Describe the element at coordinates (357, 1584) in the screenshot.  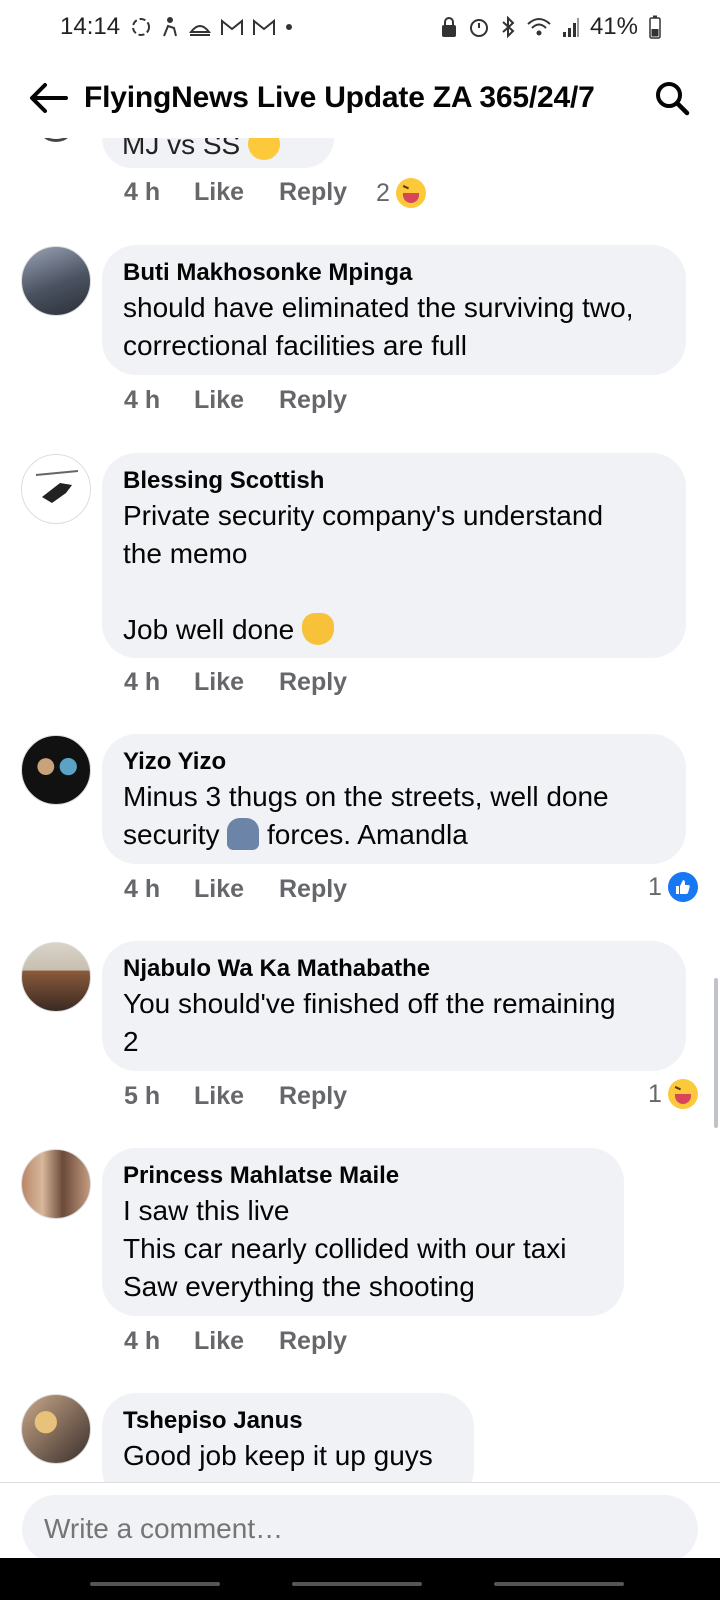
I see `home-button` at that location.